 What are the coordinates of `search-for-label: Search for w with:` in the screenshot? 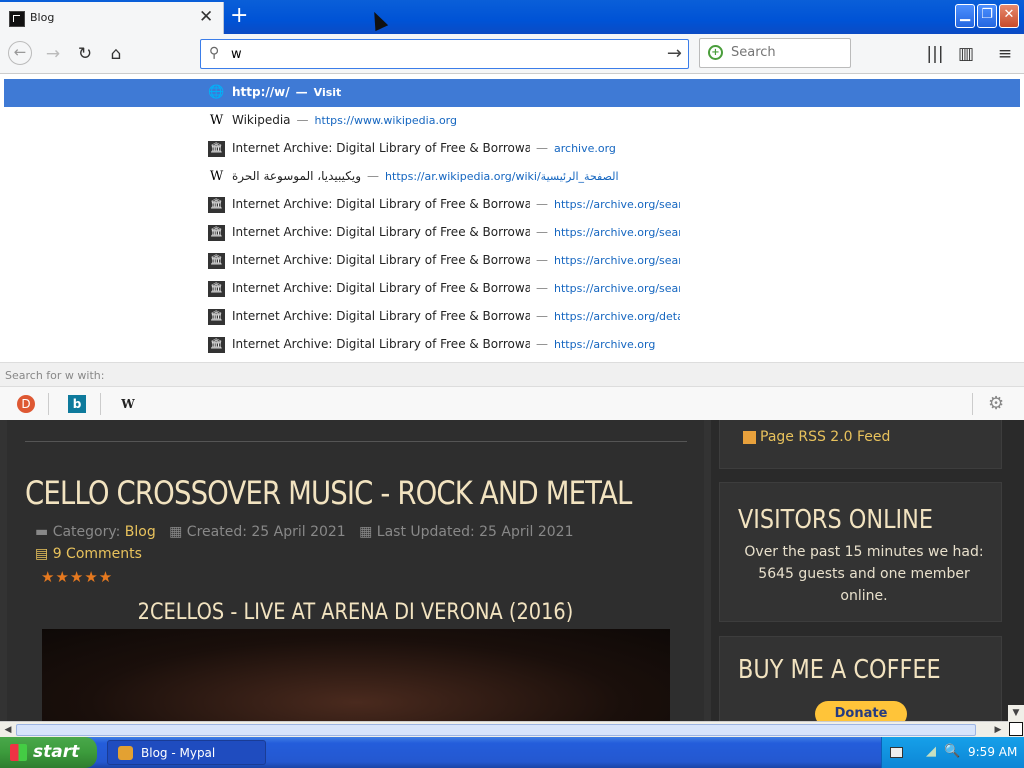 It's located at (55, 375).